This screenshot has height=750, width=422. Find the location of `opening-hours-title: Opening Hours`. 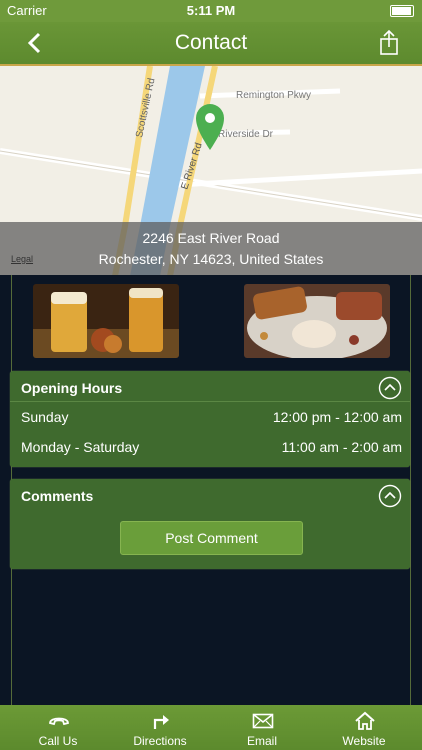

opening-hours-title: Opening Hours is located at coordinates (72, 388).